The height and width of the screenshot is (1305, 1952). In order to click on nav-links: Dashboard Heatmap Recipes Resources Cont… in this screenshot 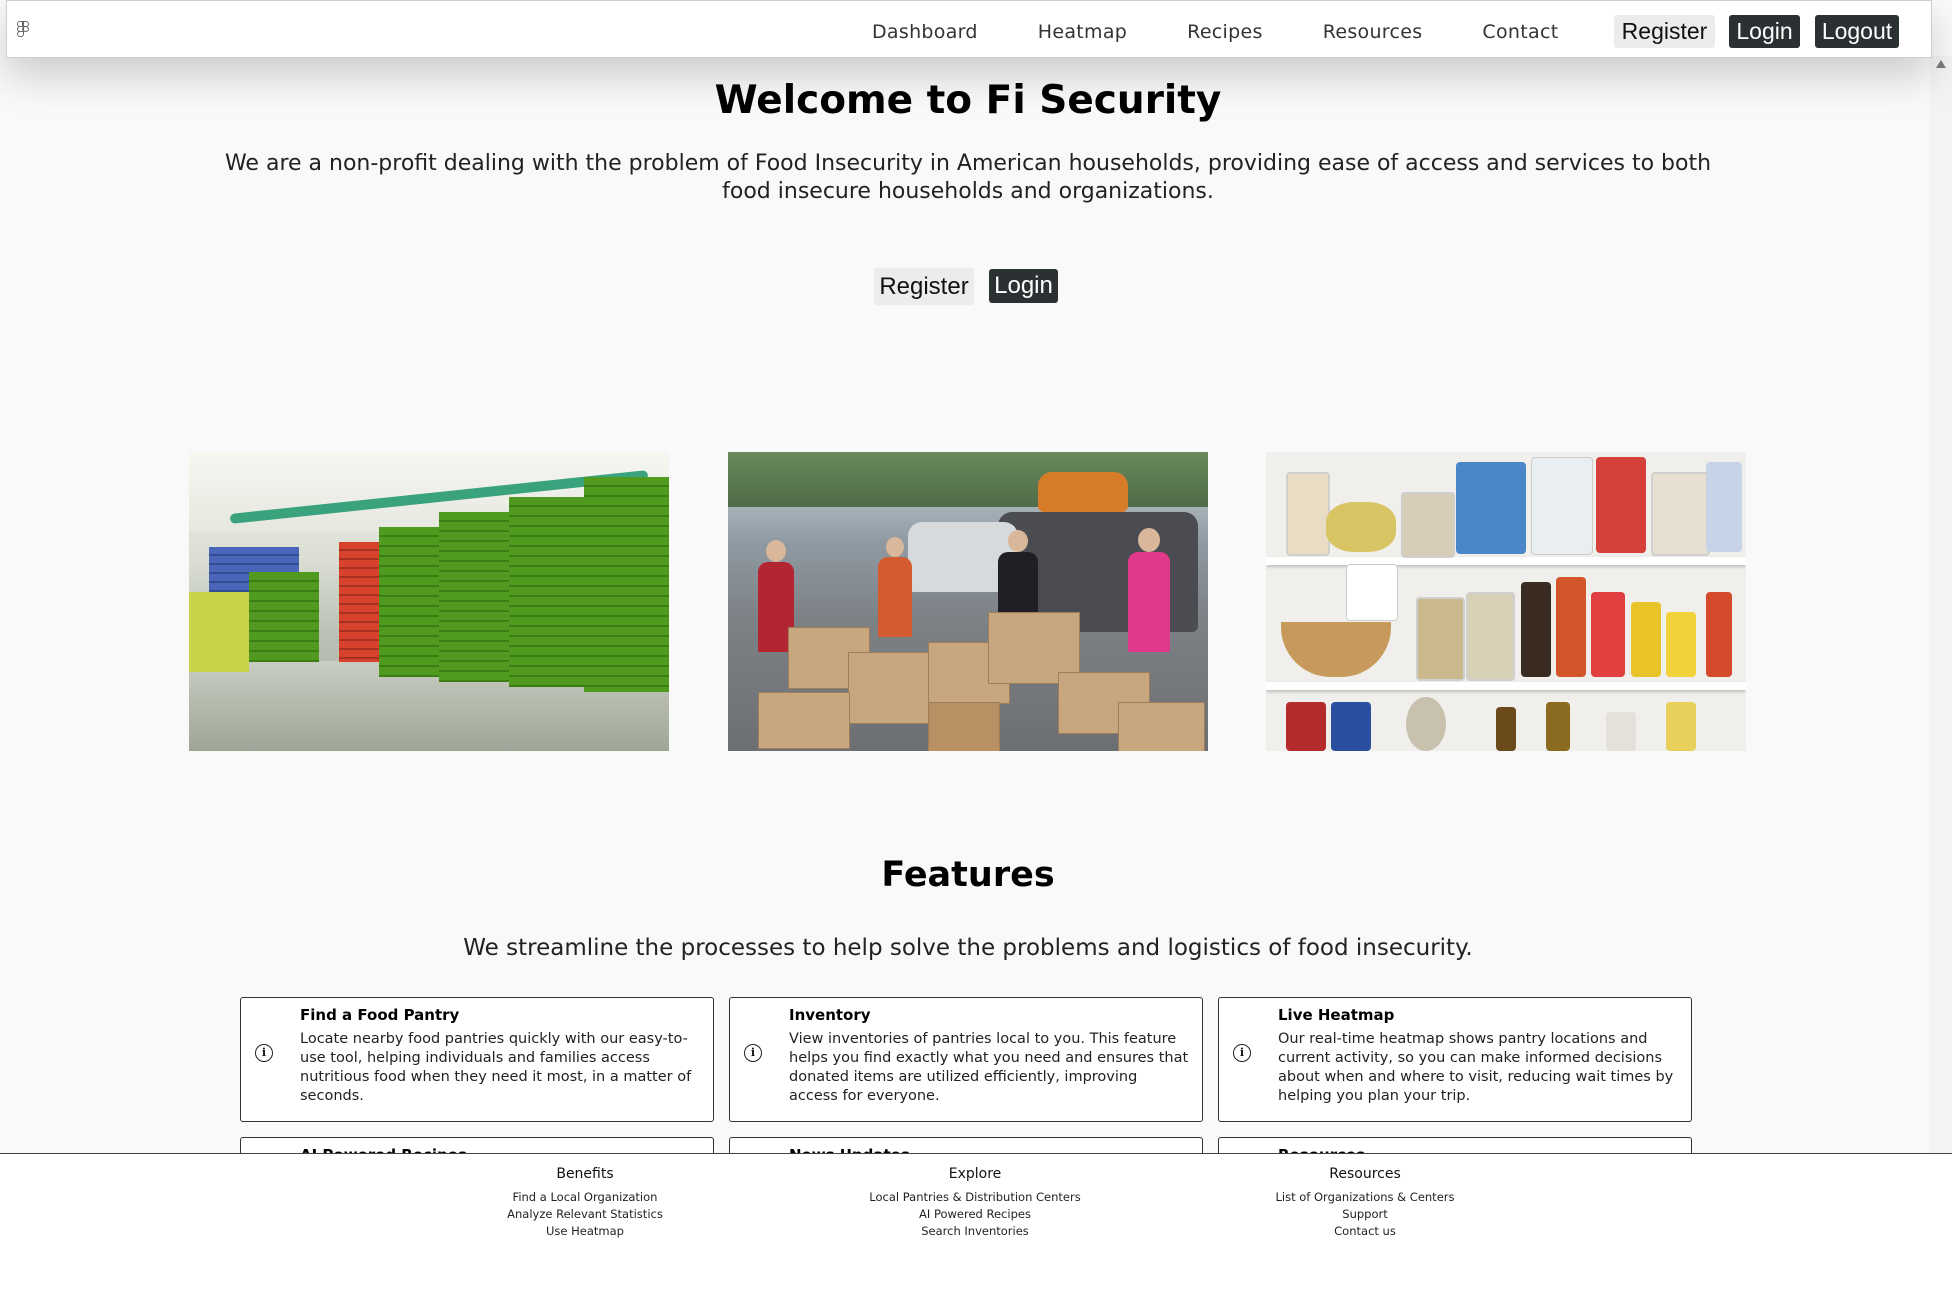, I will do `click(1245, 32)`.